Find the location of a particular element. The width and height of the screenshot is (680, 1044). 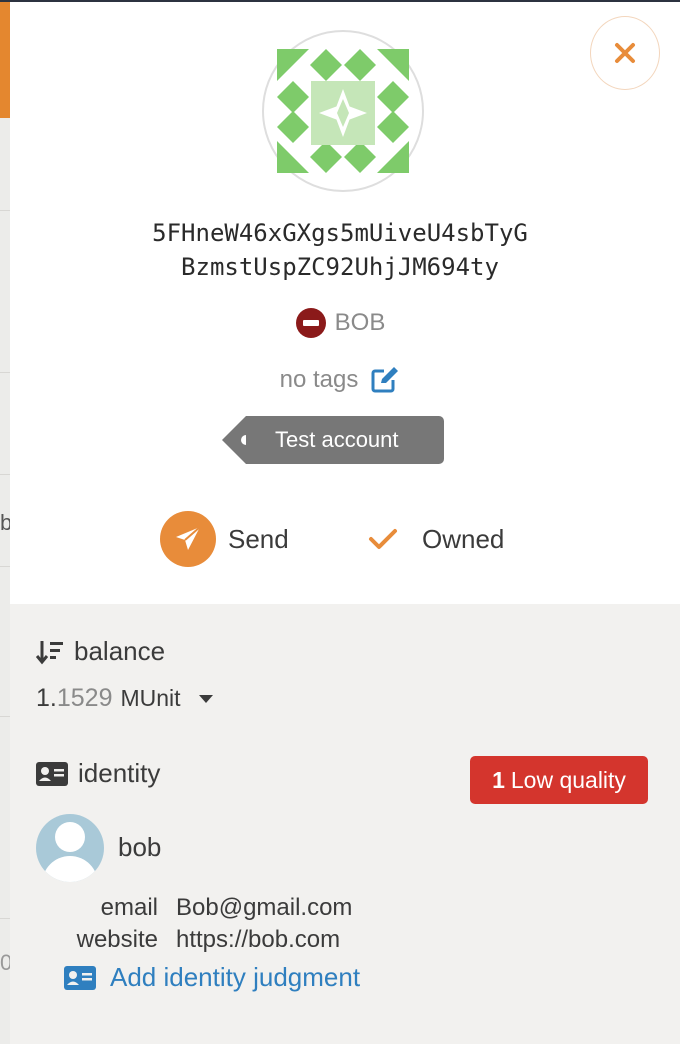

identity-quality-badge: 1 Low quality is located at coordinates (559, 780).